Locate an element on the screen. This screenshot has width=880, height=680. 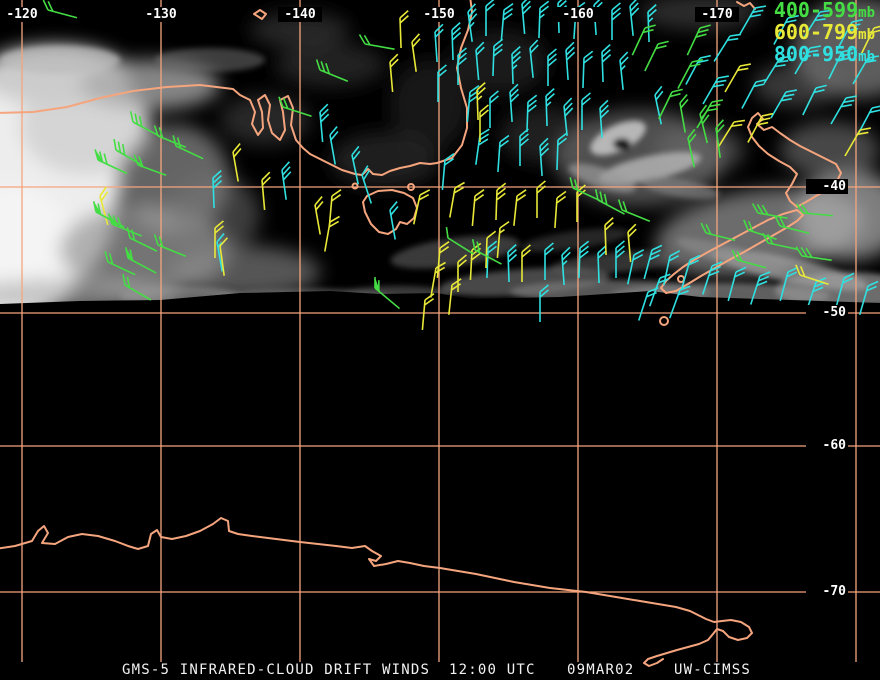
caption-source: UW-CIMSS is located at coordinates (713, 670).